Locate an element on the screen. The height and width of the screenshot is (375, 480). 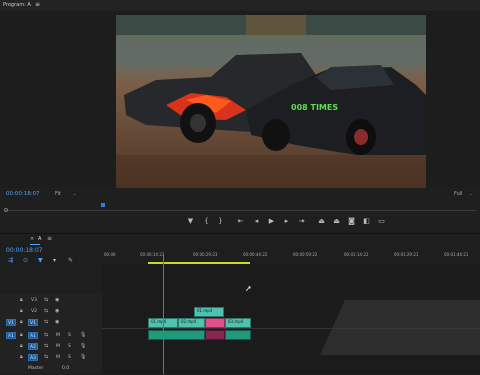
linked-selection-icon: ⊙ is located at coordinates (25, 261).